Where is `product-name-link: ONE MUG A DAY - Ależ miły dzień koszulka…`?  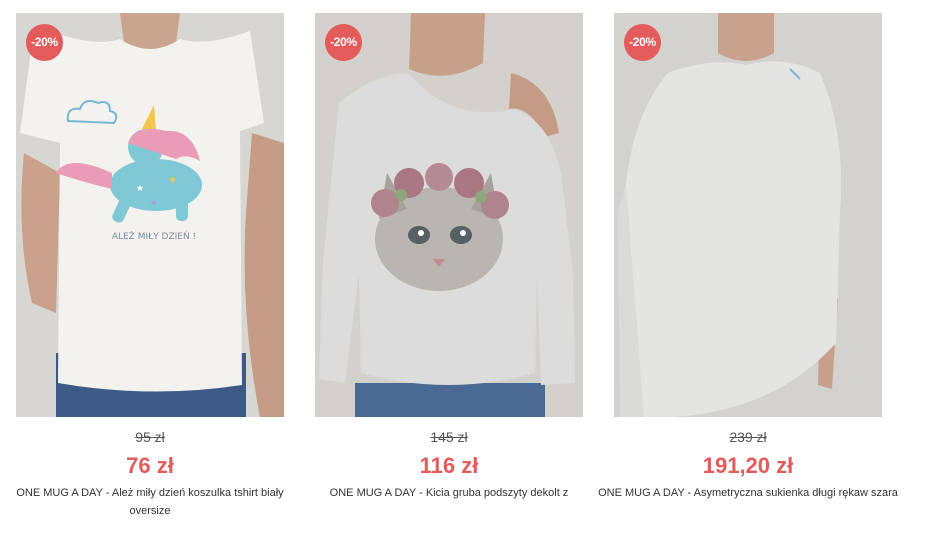
product-name-link: ONE MUG A DAY - Ależ miły dzień koszulka… is located at coordinates (150, 502).